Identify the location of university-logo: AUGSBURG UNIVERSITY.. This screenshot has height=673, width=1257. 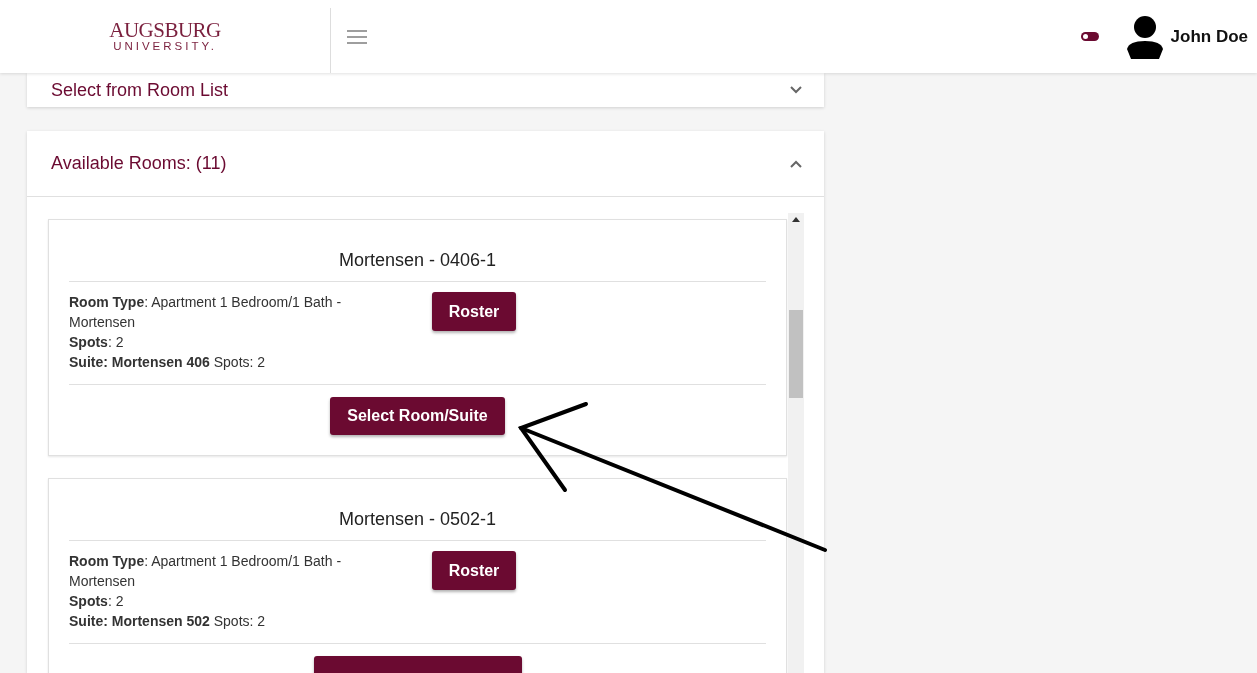
(165, 36).